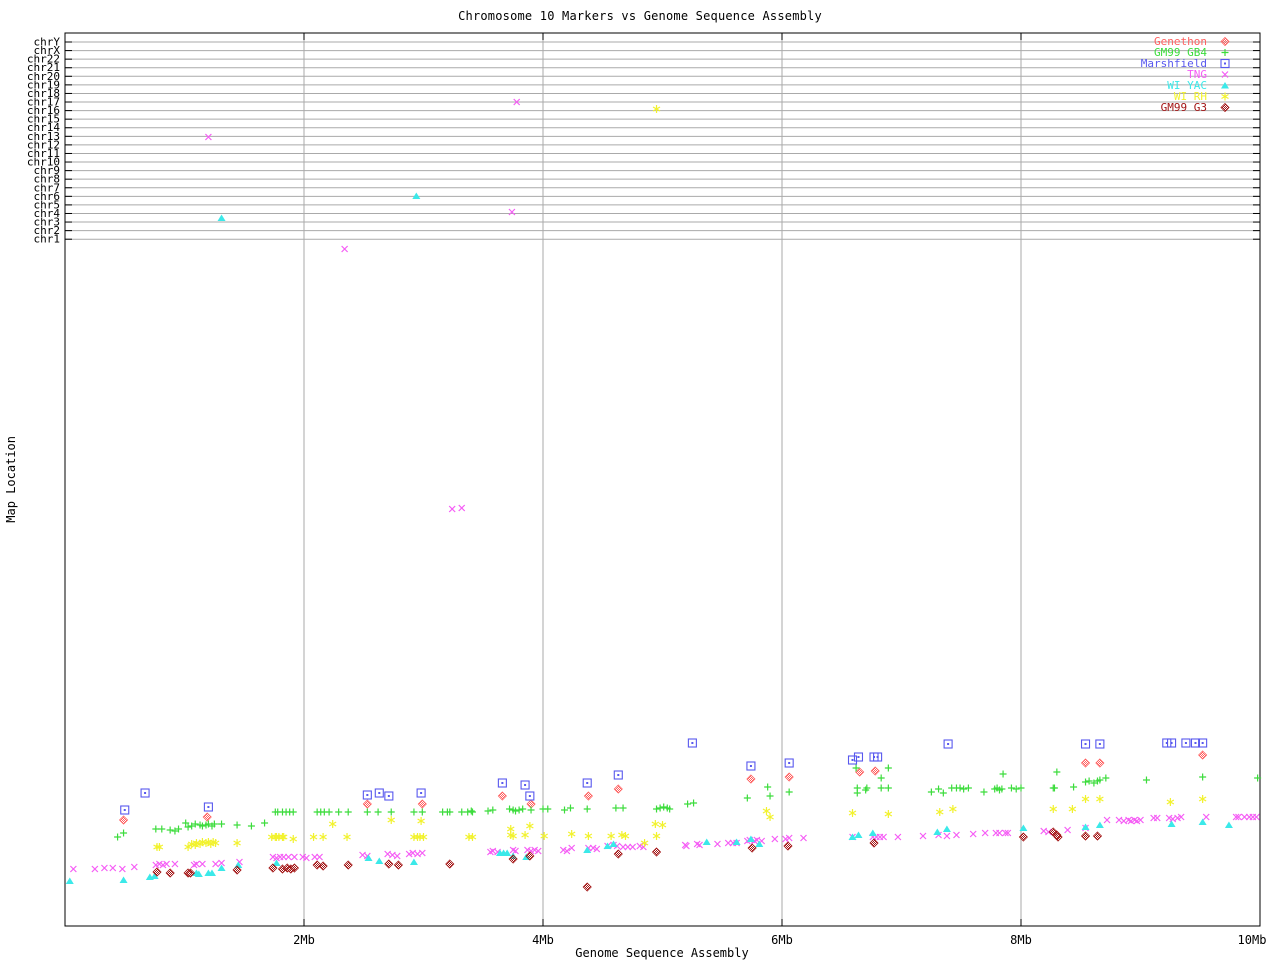 This screenshot has width=1280, height=960. What do you see at coordinates (543, 940) in the screenshot?
I see `x-tick-label: 4Mb` at bounding box center [543, 940].